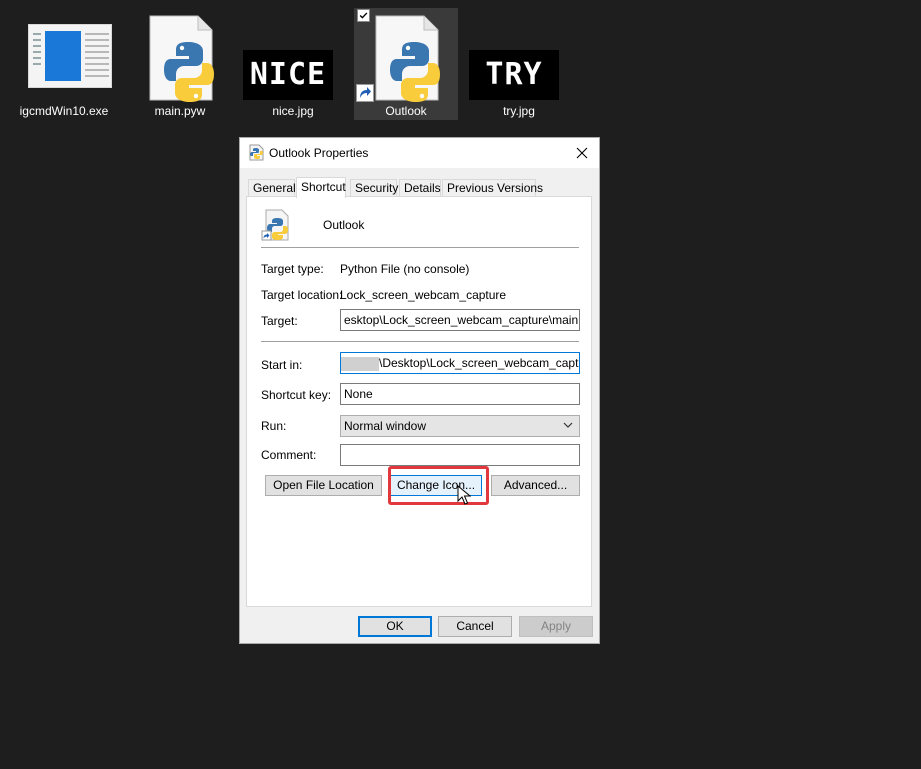  I want to click on tab-shortcut: Shortcut, so click(321, 187).